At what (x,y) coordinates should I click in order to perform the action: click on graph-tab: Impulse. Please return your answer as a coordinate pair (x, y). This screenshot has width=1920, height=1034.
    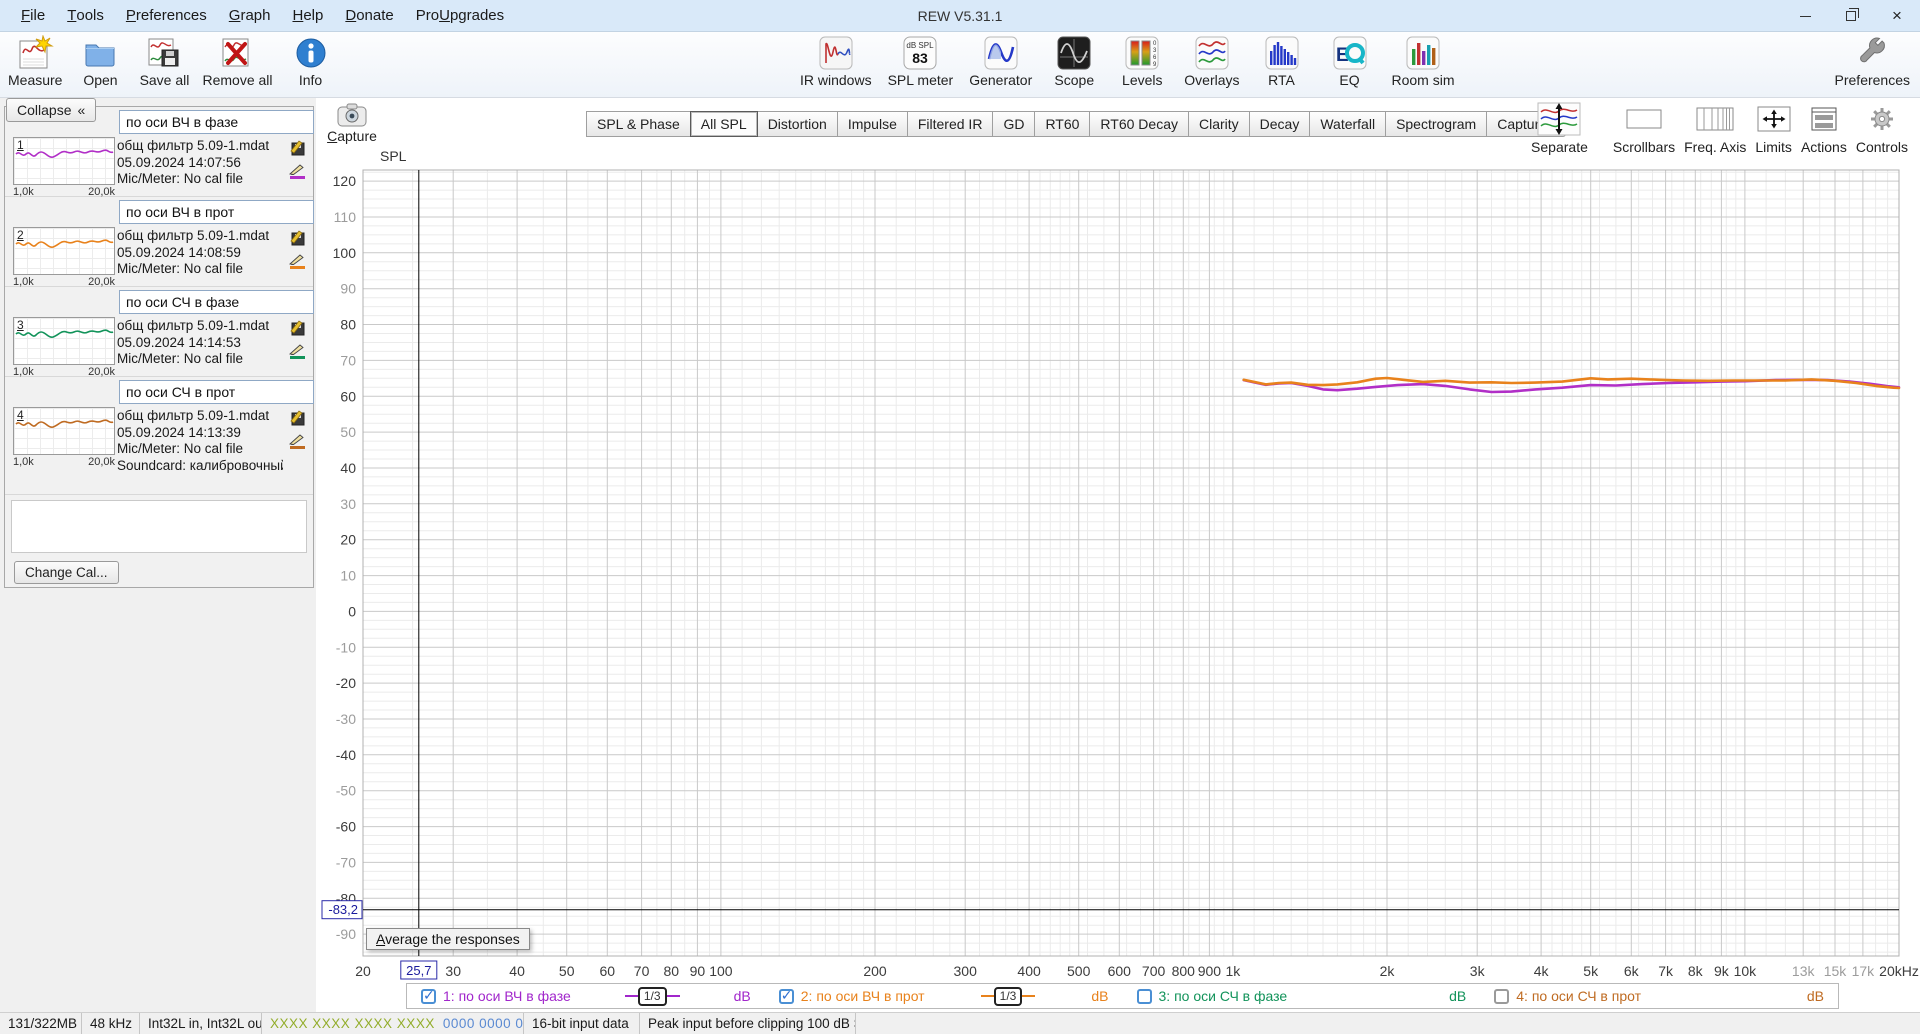
    Looking at the image, I should click on (872, 124).